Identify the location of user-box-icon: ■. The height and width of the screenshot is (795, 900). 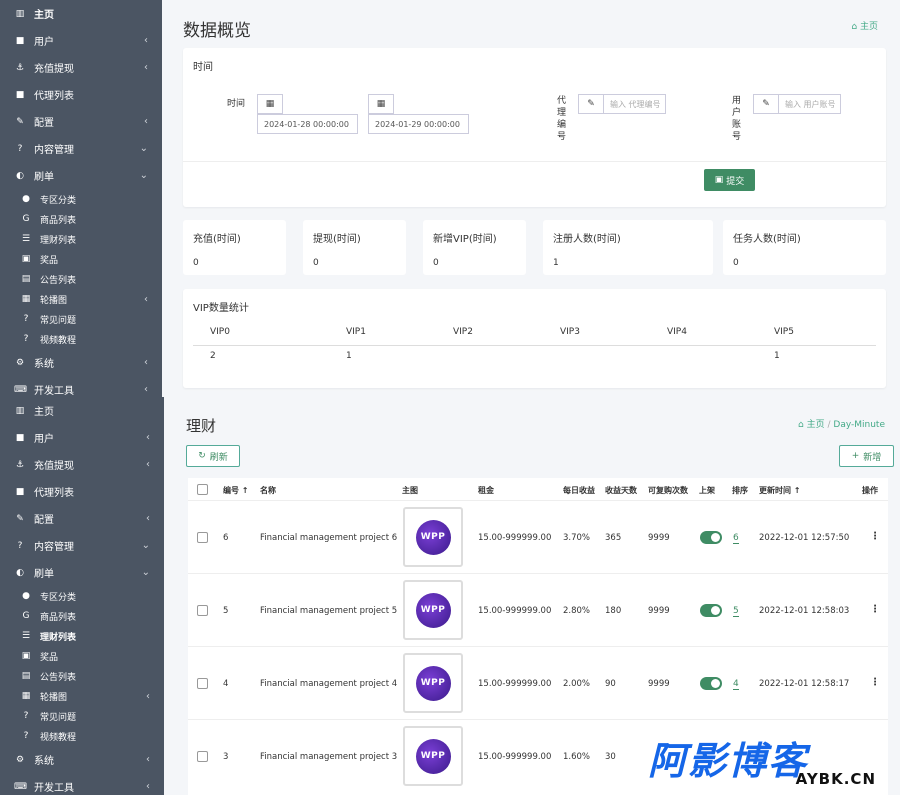
(20, 491).